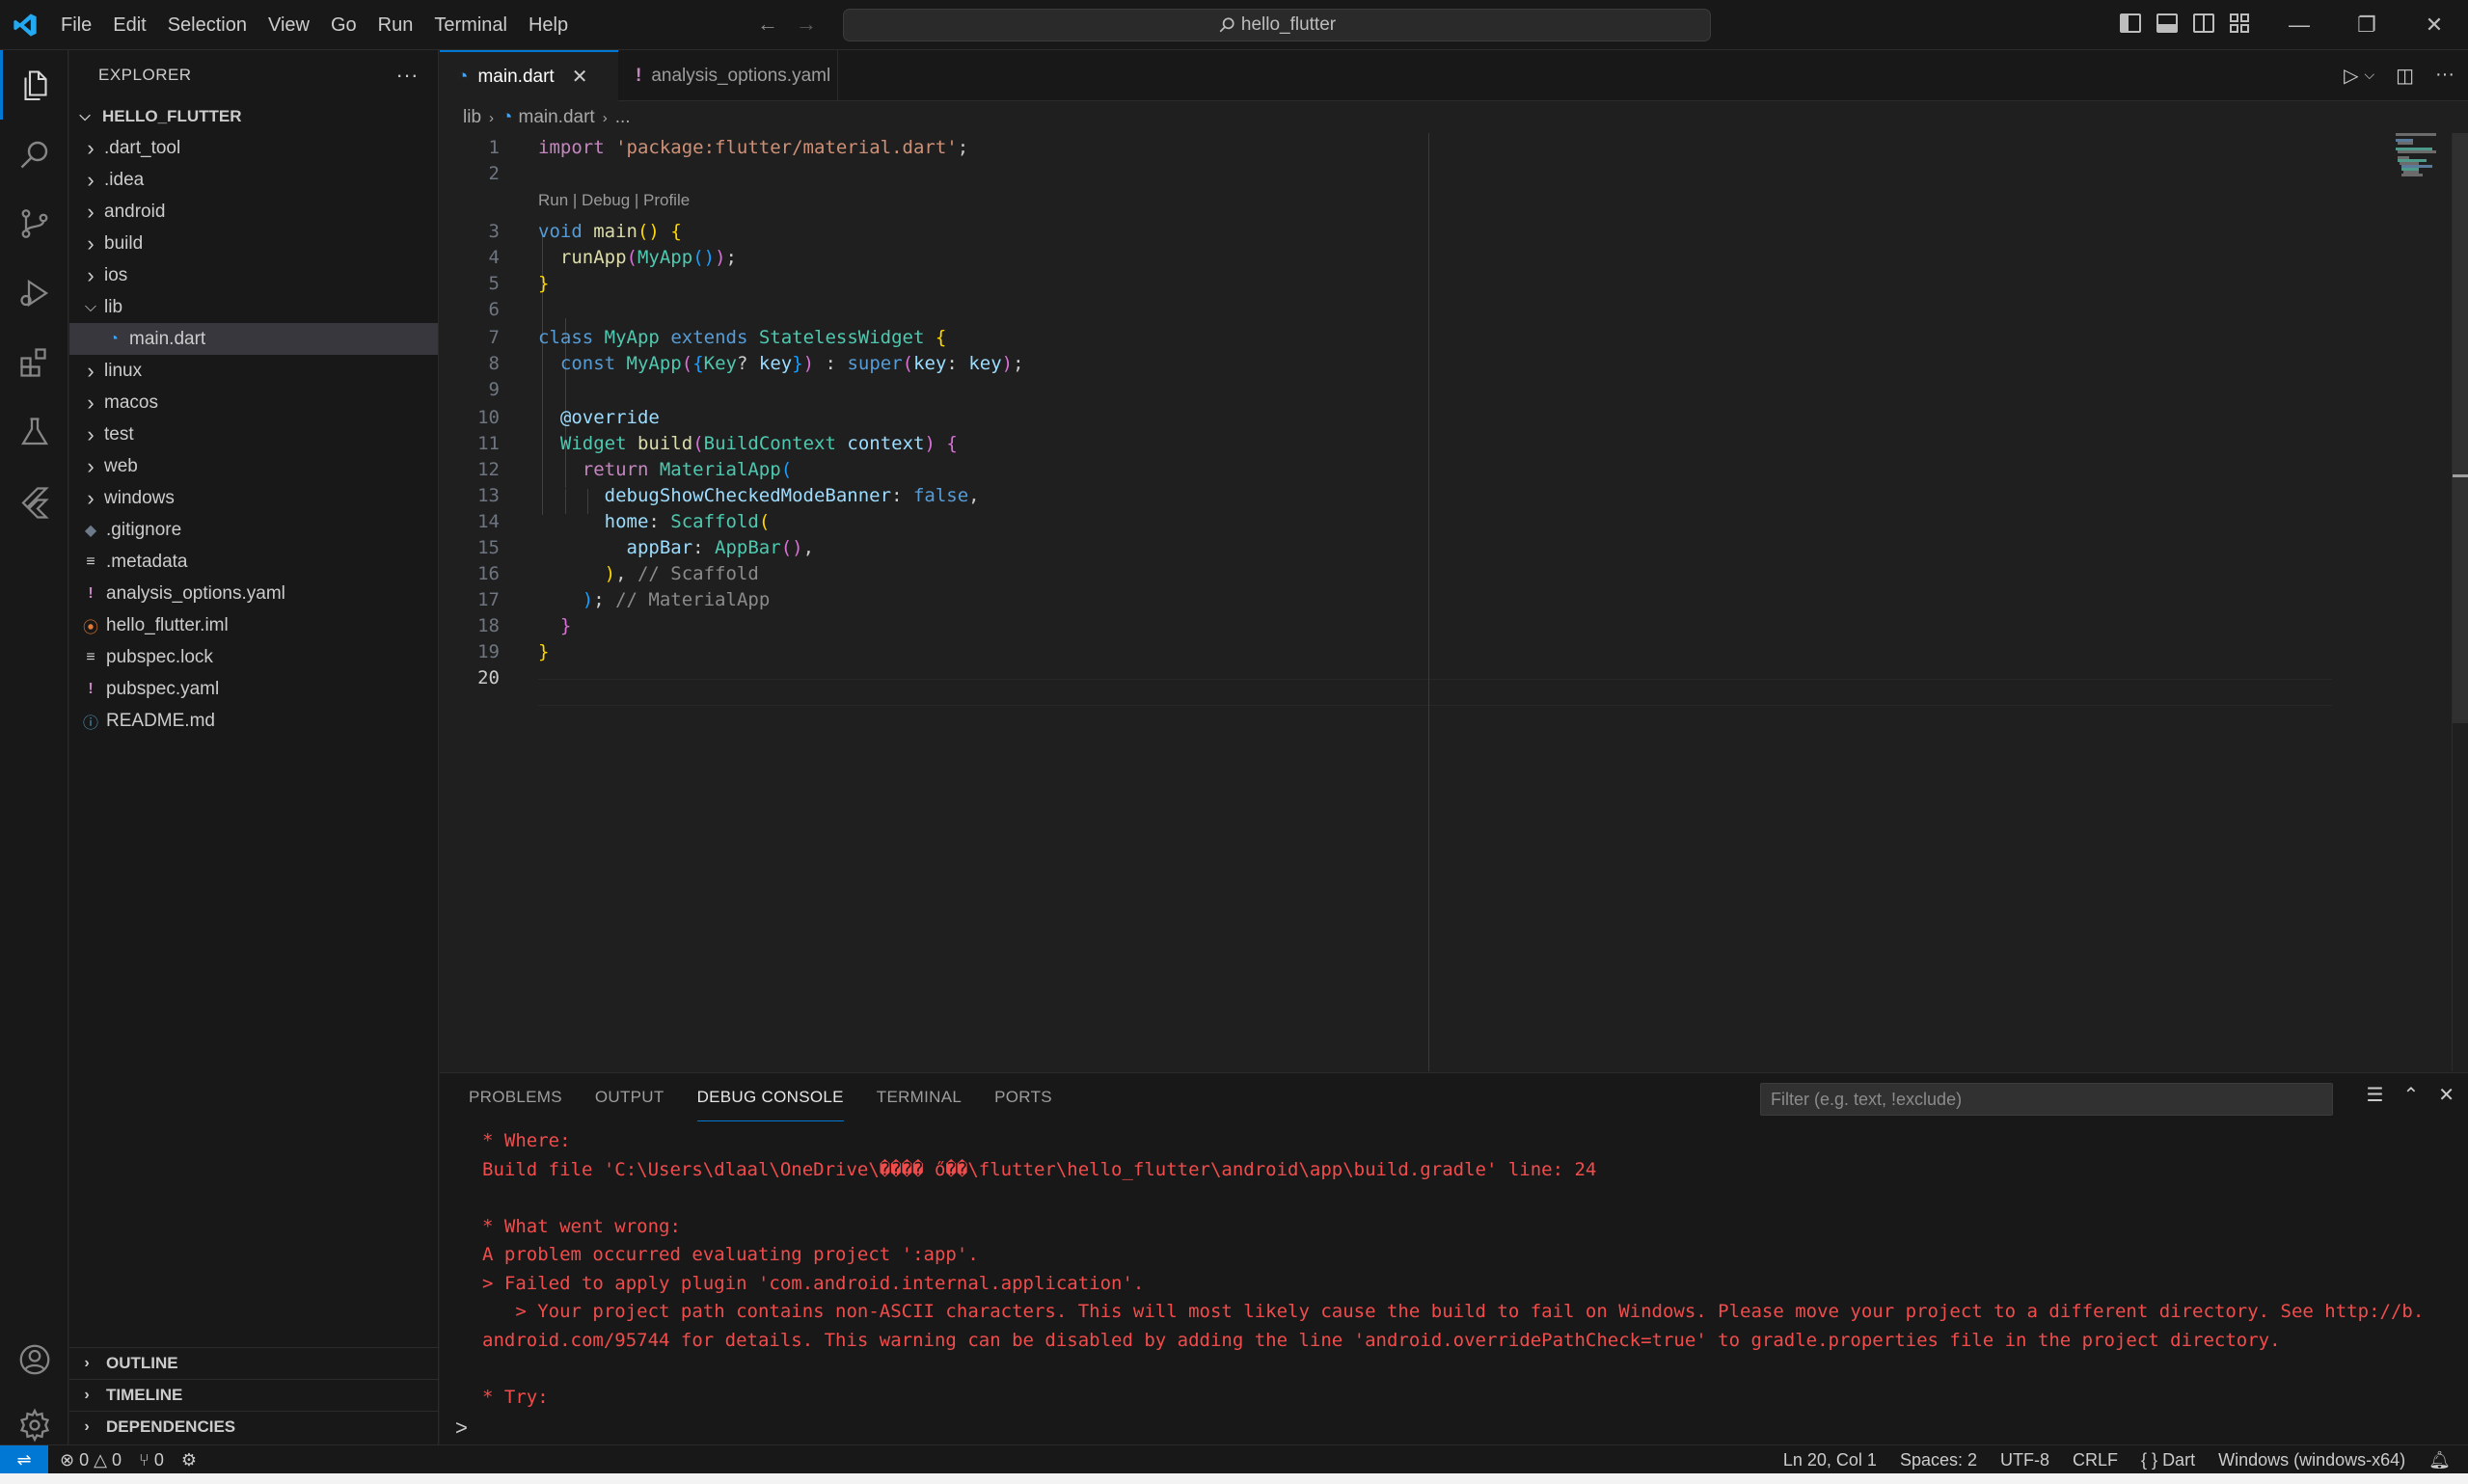  I want to click on minimize-icon: —, so click(2299, 25).